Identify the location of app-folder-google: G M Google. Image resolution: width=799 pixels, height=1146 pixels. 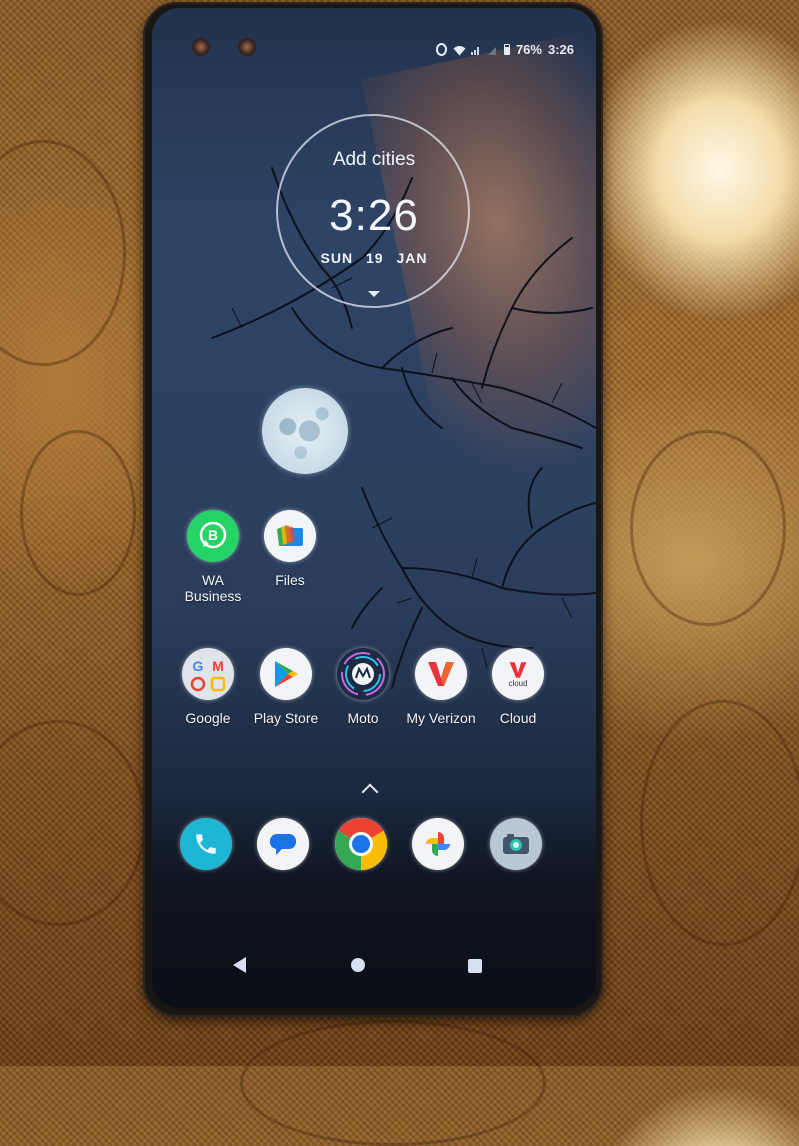
(208, 687).